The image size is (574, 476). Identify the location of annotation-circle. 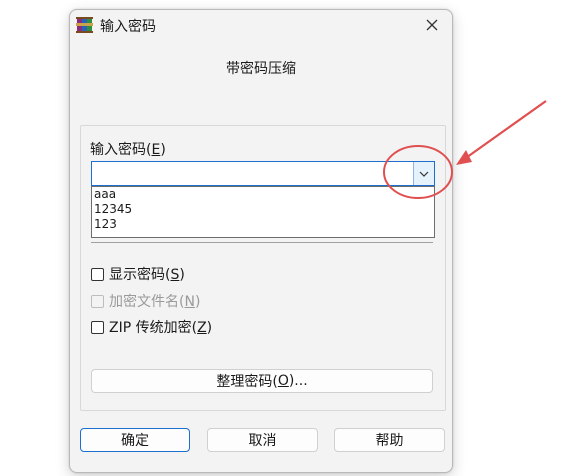
(418, 172).